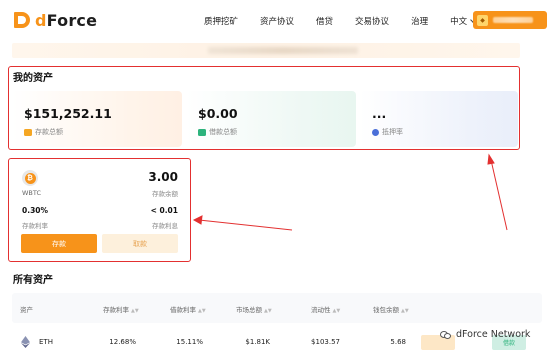 Image resolution: width=554 pixels, height=358 pixels. I want to click on wallet-address-blurred, so click(513, 20).